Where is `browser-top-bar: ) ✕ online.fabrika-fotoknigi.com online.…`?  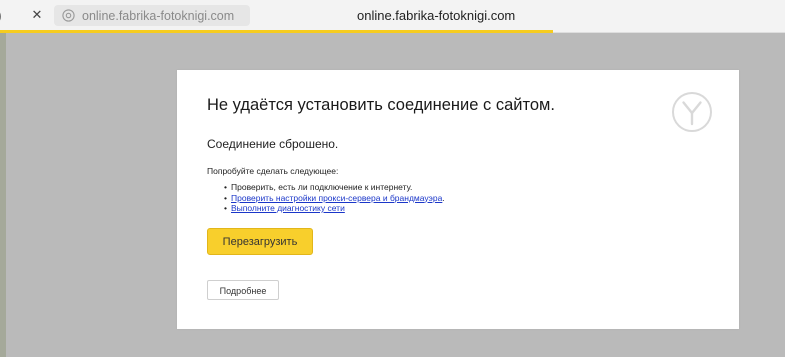
browser-top-bar: ) ✕ online.fabrika-fotoknigi.com online.… is located at coordinates (392, 16).